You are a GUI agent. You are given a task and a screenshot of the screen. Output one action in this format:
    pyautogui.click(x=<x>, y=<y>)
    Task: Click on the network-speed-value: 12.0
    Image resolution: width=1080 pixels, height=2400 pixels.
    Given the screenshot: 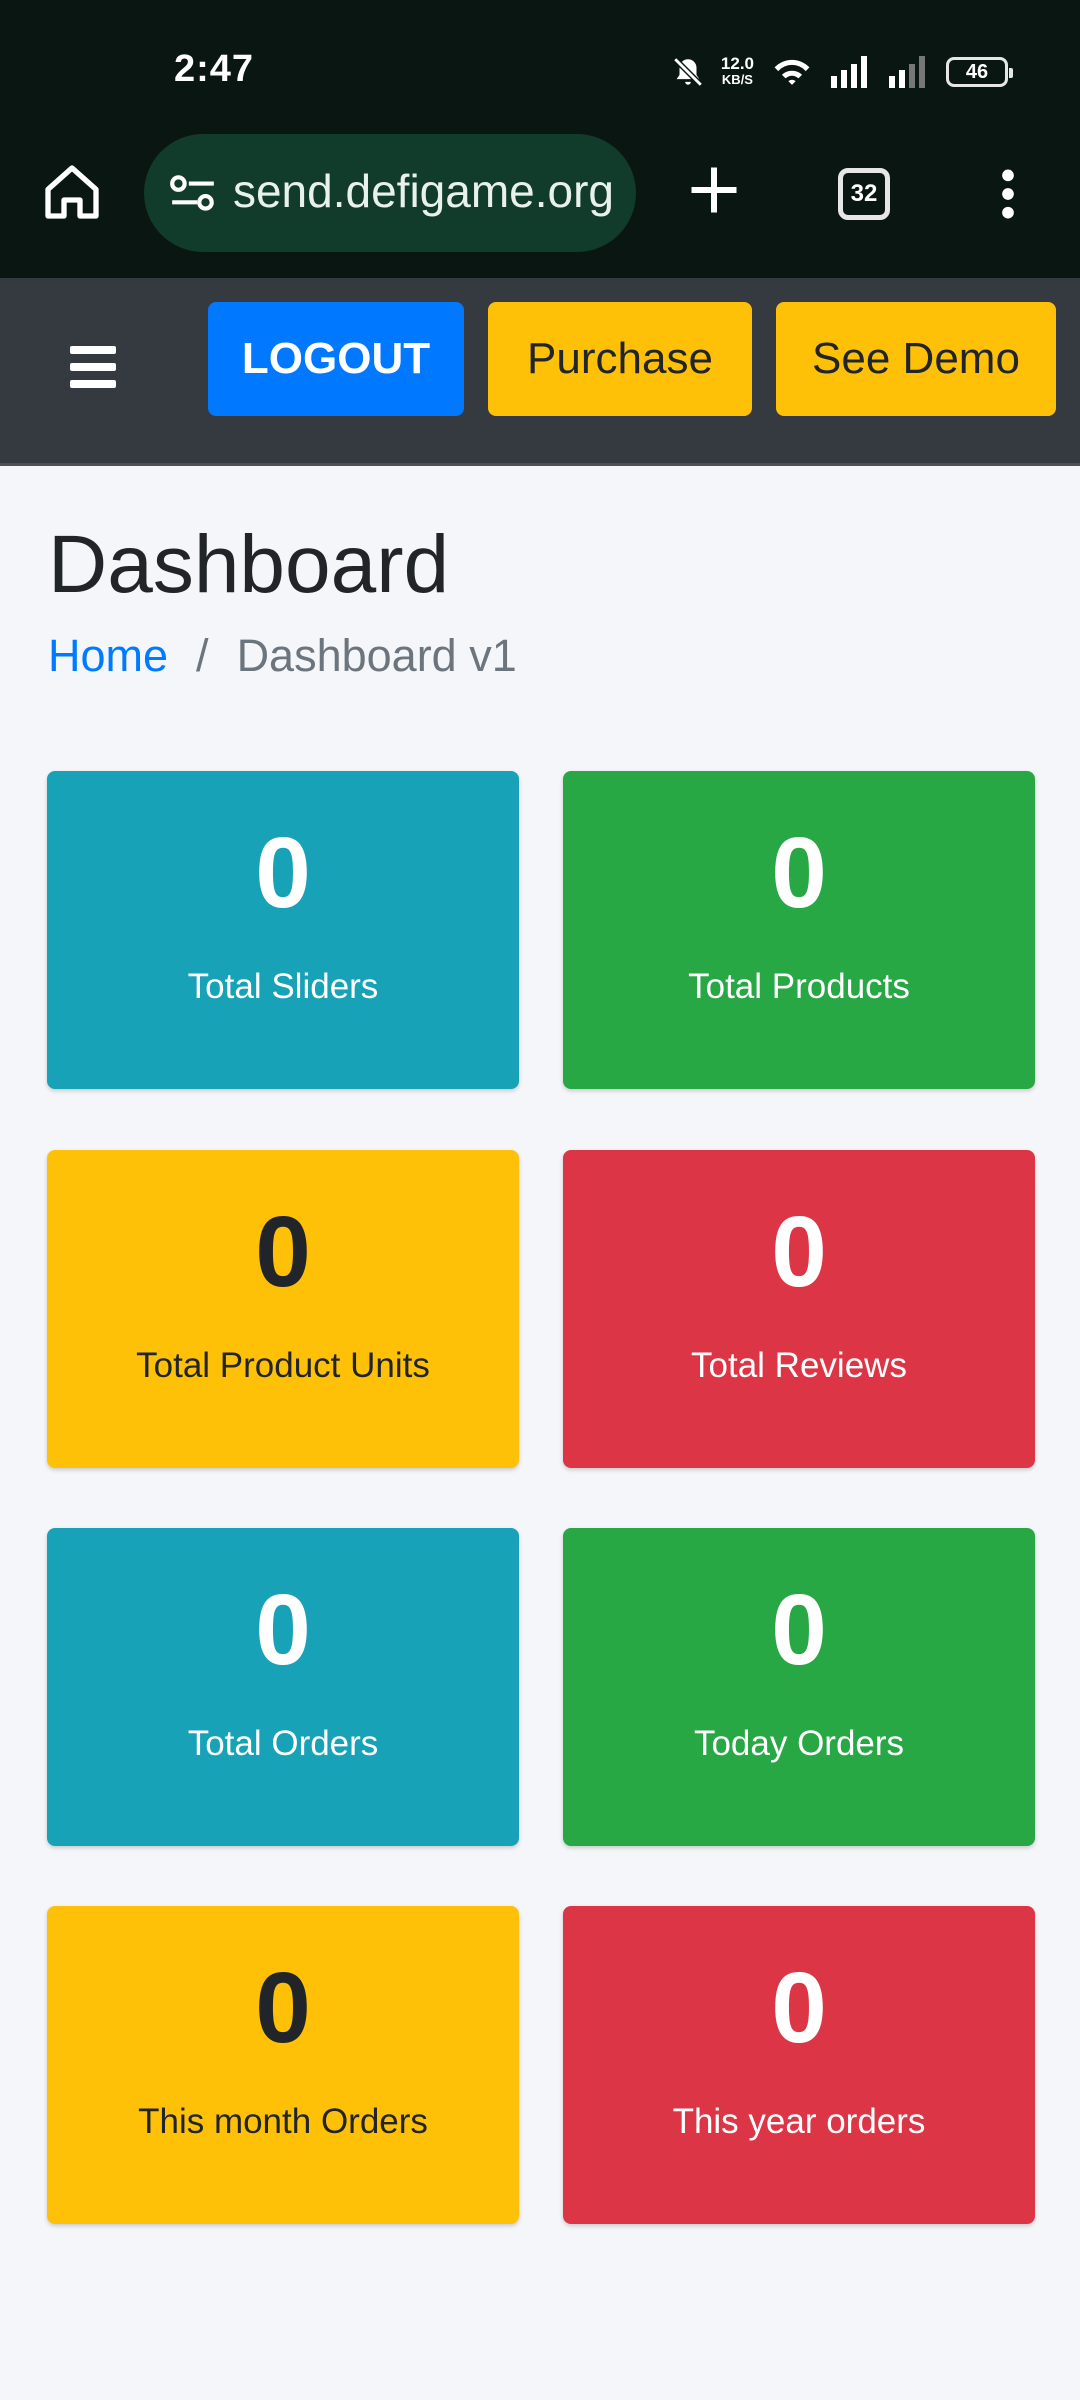 What is the action you would take?
    pyautogui.click(x=737, y=63)
    